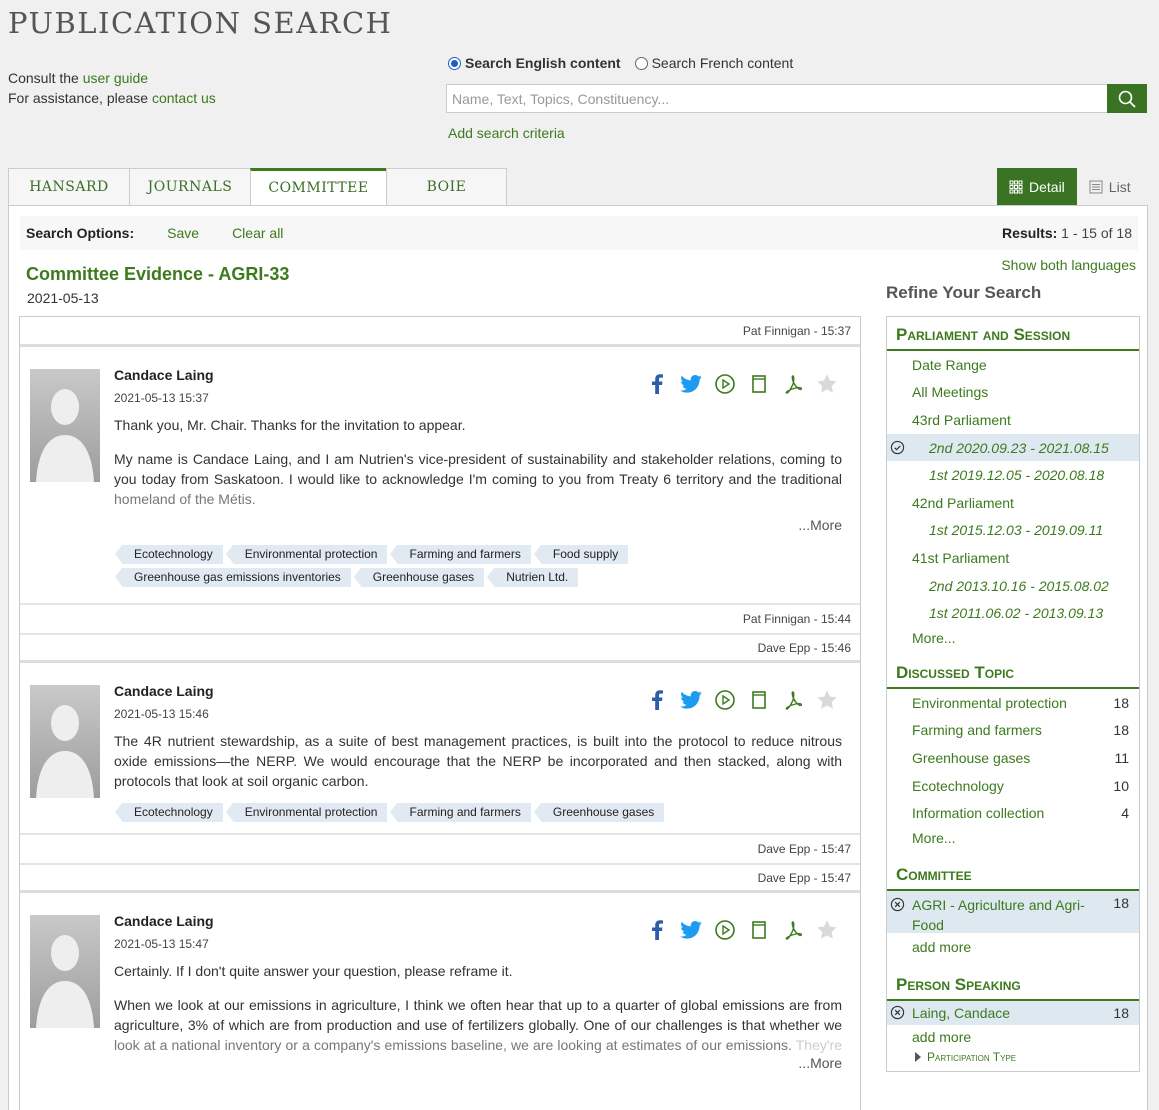 The width and height of the screenshot is (1159, 1110). What do you see at coordinates (713, 63) in the screenshot?
I see `search-french-radio: Search French content` at bounding box center [713, 63].